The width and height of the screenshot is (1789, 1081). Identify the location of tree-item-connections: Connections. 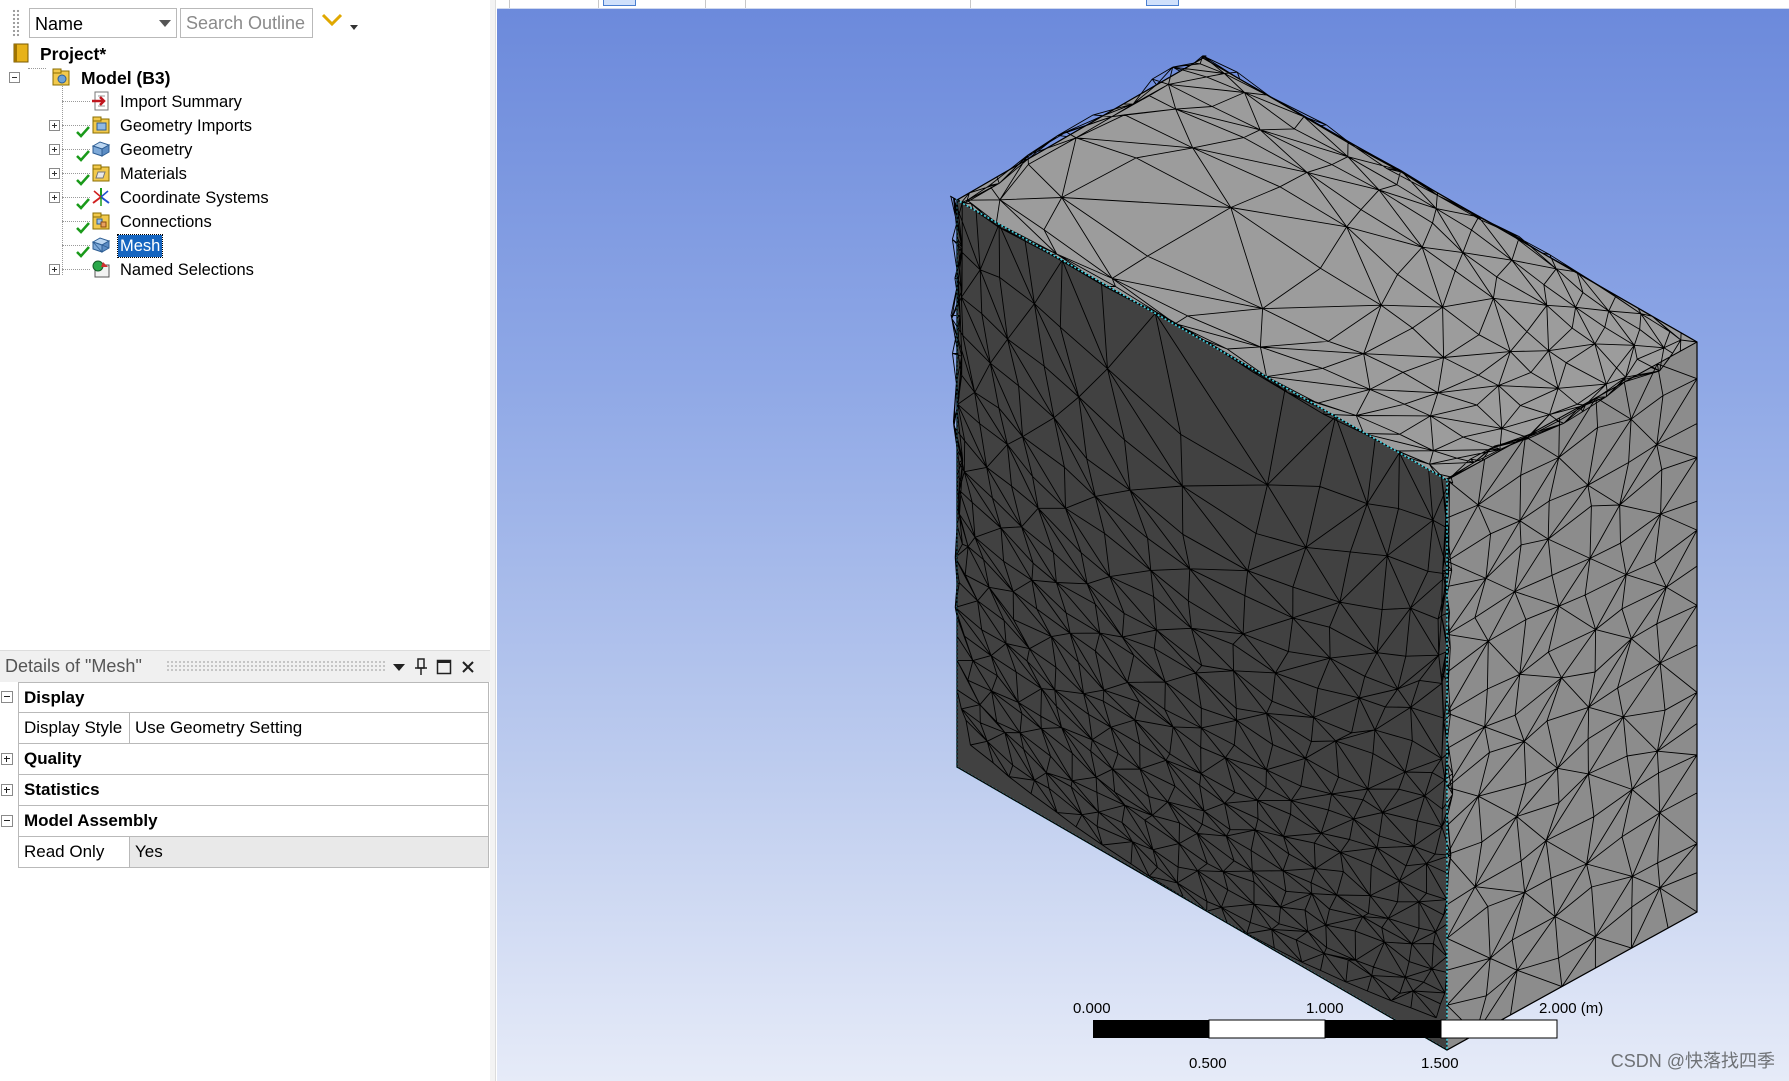
(120, 222).